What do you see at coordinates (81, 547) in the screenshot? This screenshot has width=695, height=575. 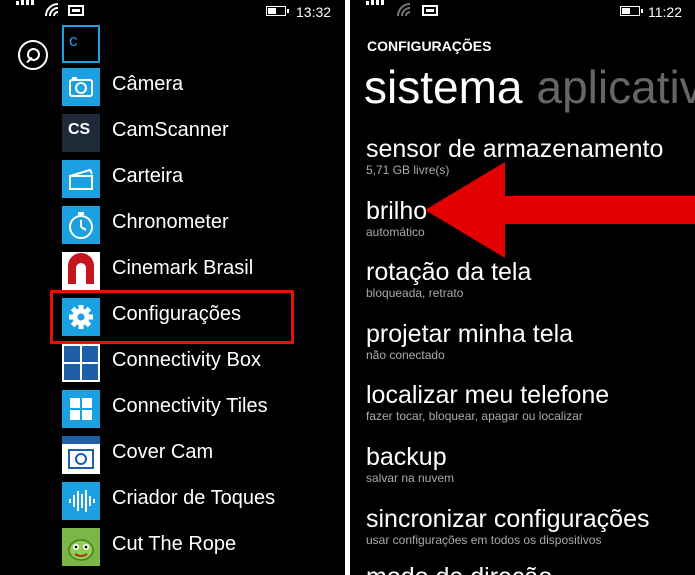 I see `cut-the-rope-icon` at bounding box center [81, 547].